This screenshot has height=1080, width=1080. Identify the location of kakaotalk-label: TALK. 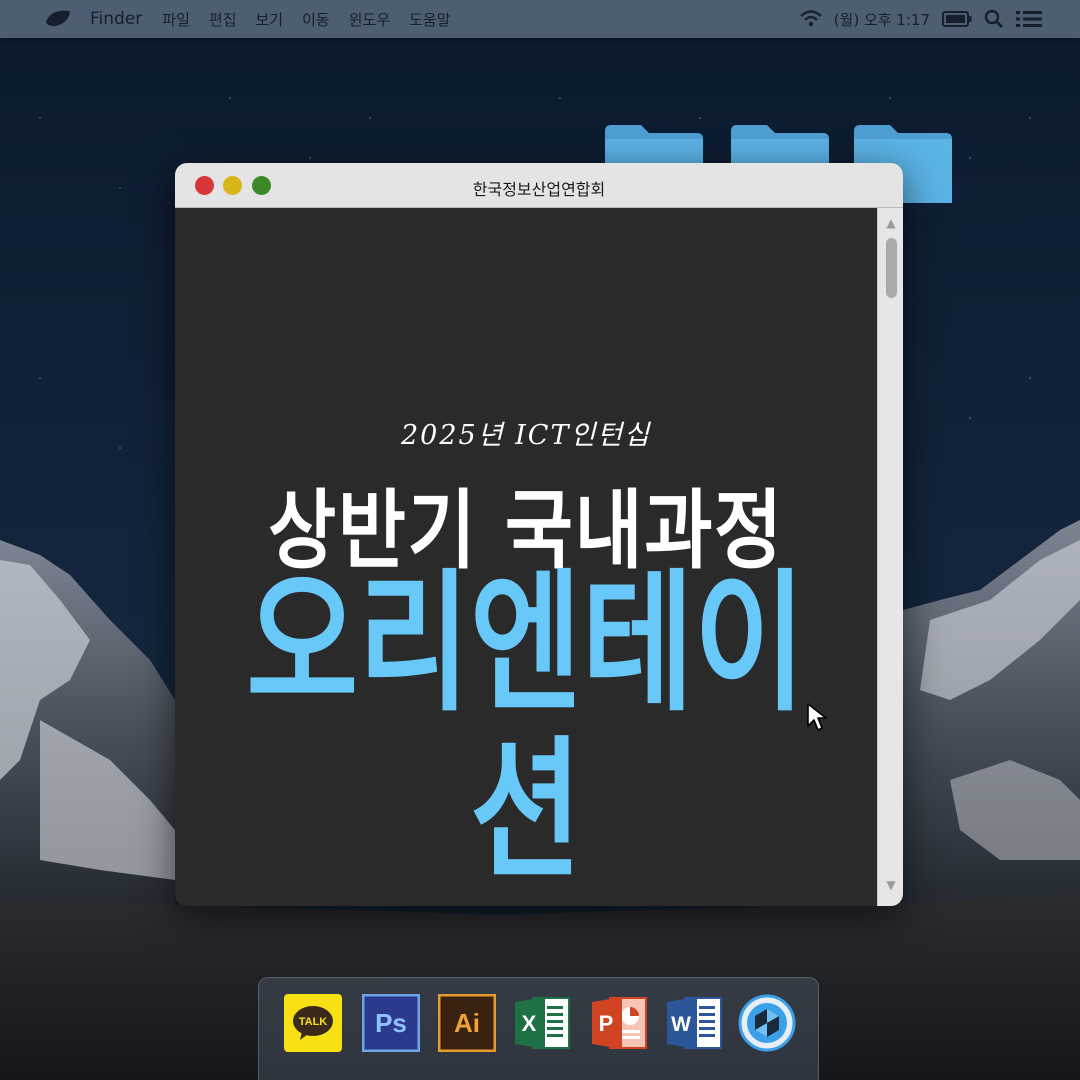
(313, 1022).